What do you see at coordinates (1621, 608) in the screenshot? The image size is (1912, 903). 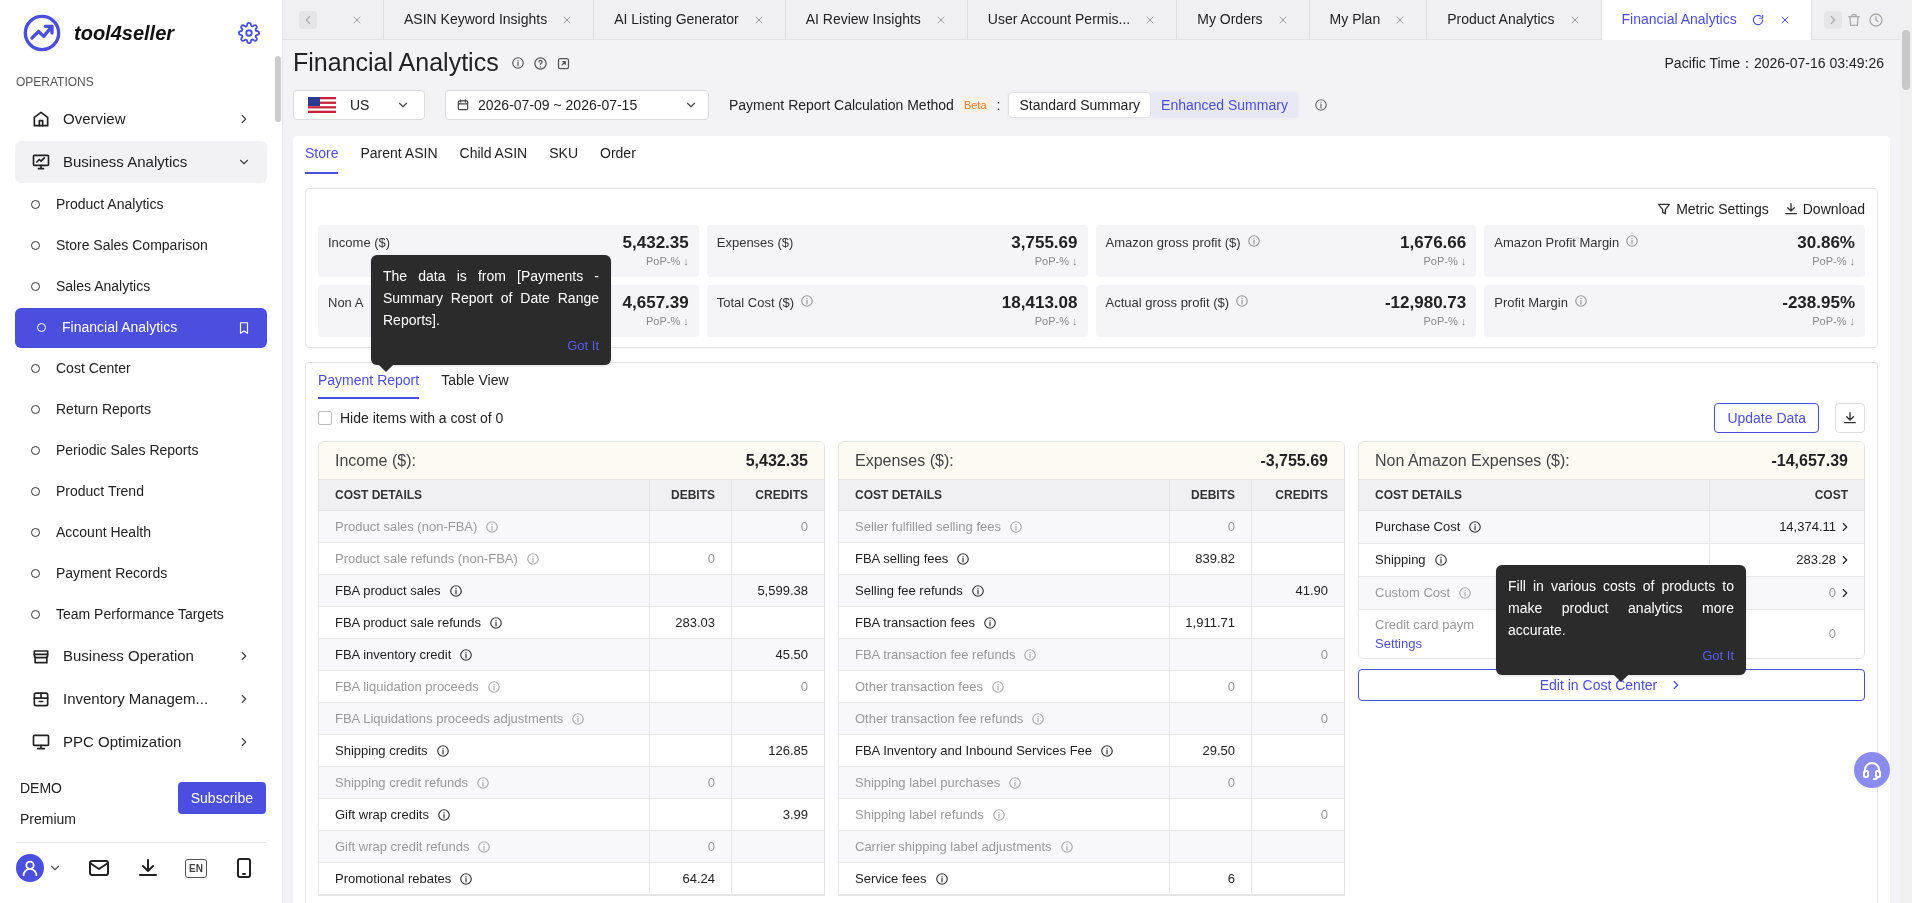 I see `tooltip-text: Fill in various costs of products to make product analytics more accurate.` at bounding box center [1621, 608].